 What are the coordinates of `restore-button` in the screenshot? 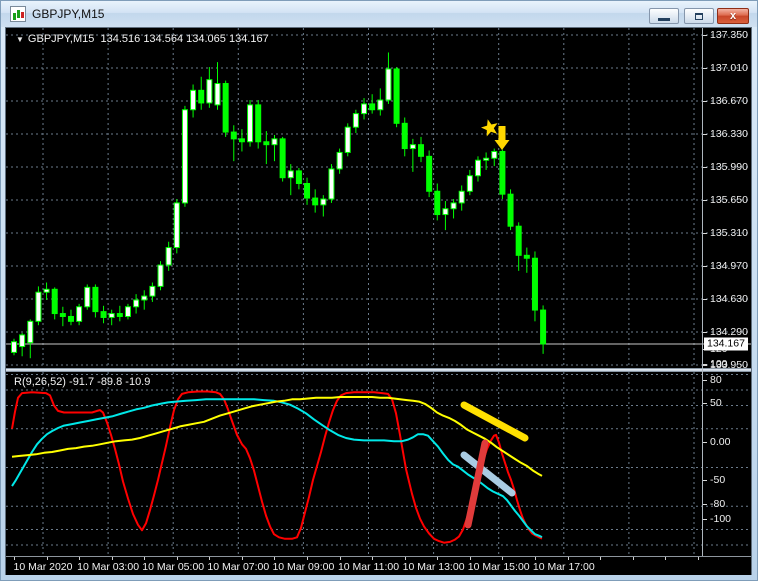 It's located at (699, 16).